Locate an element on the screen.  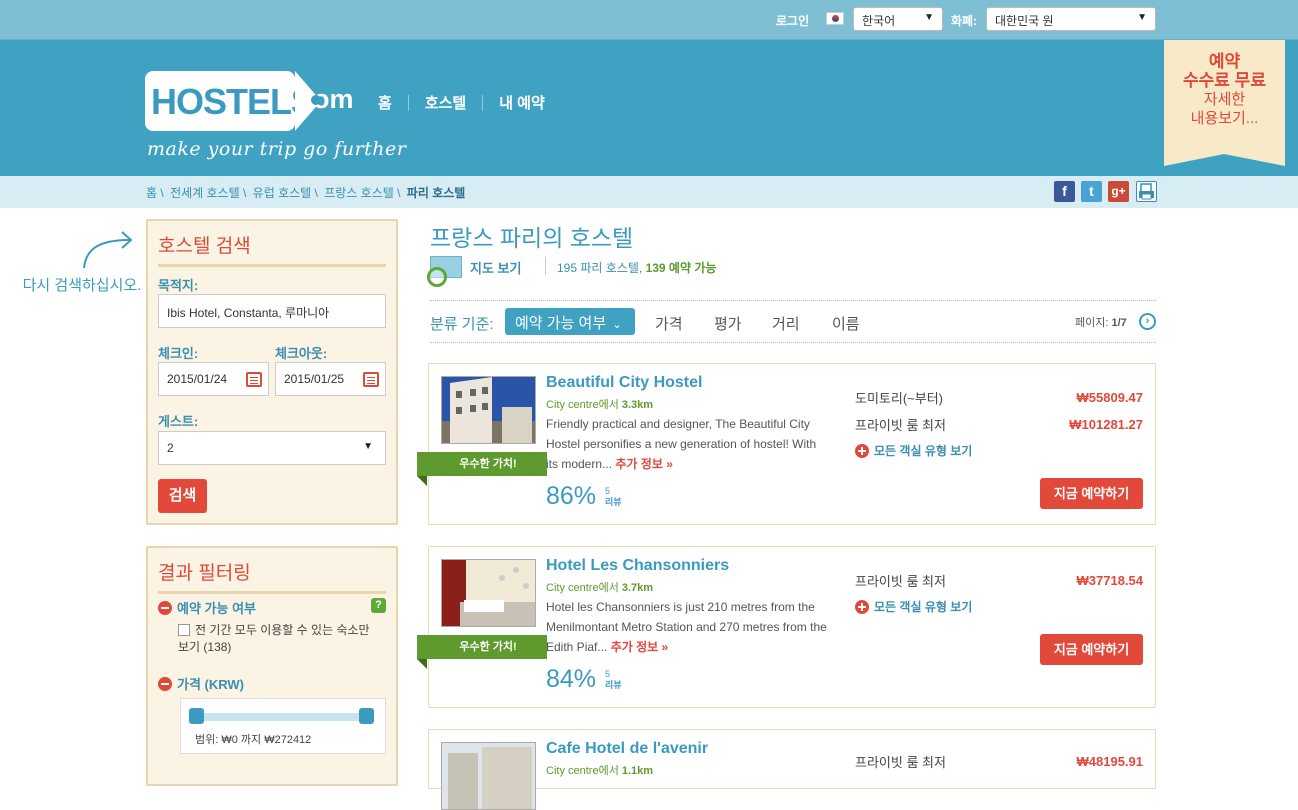
room-price: ₩37718.54 is located at coordinates (1110, 580).